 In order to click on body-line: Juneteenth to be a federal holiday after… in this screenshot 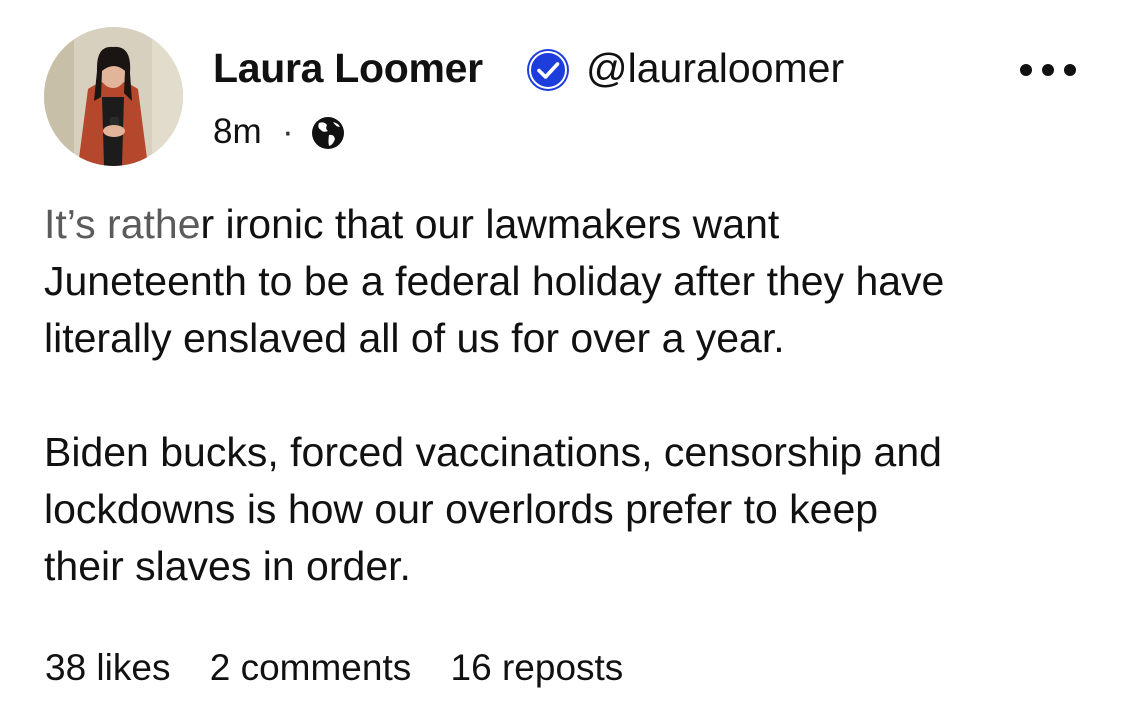, I will do `click(494, 281)`.